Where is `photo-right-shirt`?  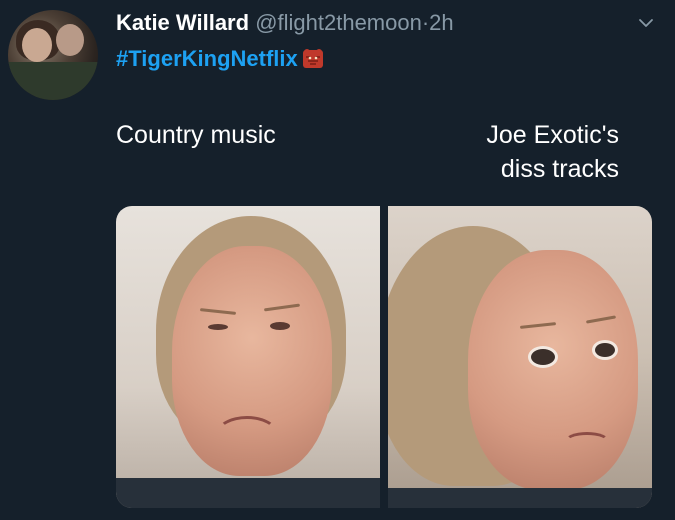 photo-right-shirt is located at coordinates (520, 498).